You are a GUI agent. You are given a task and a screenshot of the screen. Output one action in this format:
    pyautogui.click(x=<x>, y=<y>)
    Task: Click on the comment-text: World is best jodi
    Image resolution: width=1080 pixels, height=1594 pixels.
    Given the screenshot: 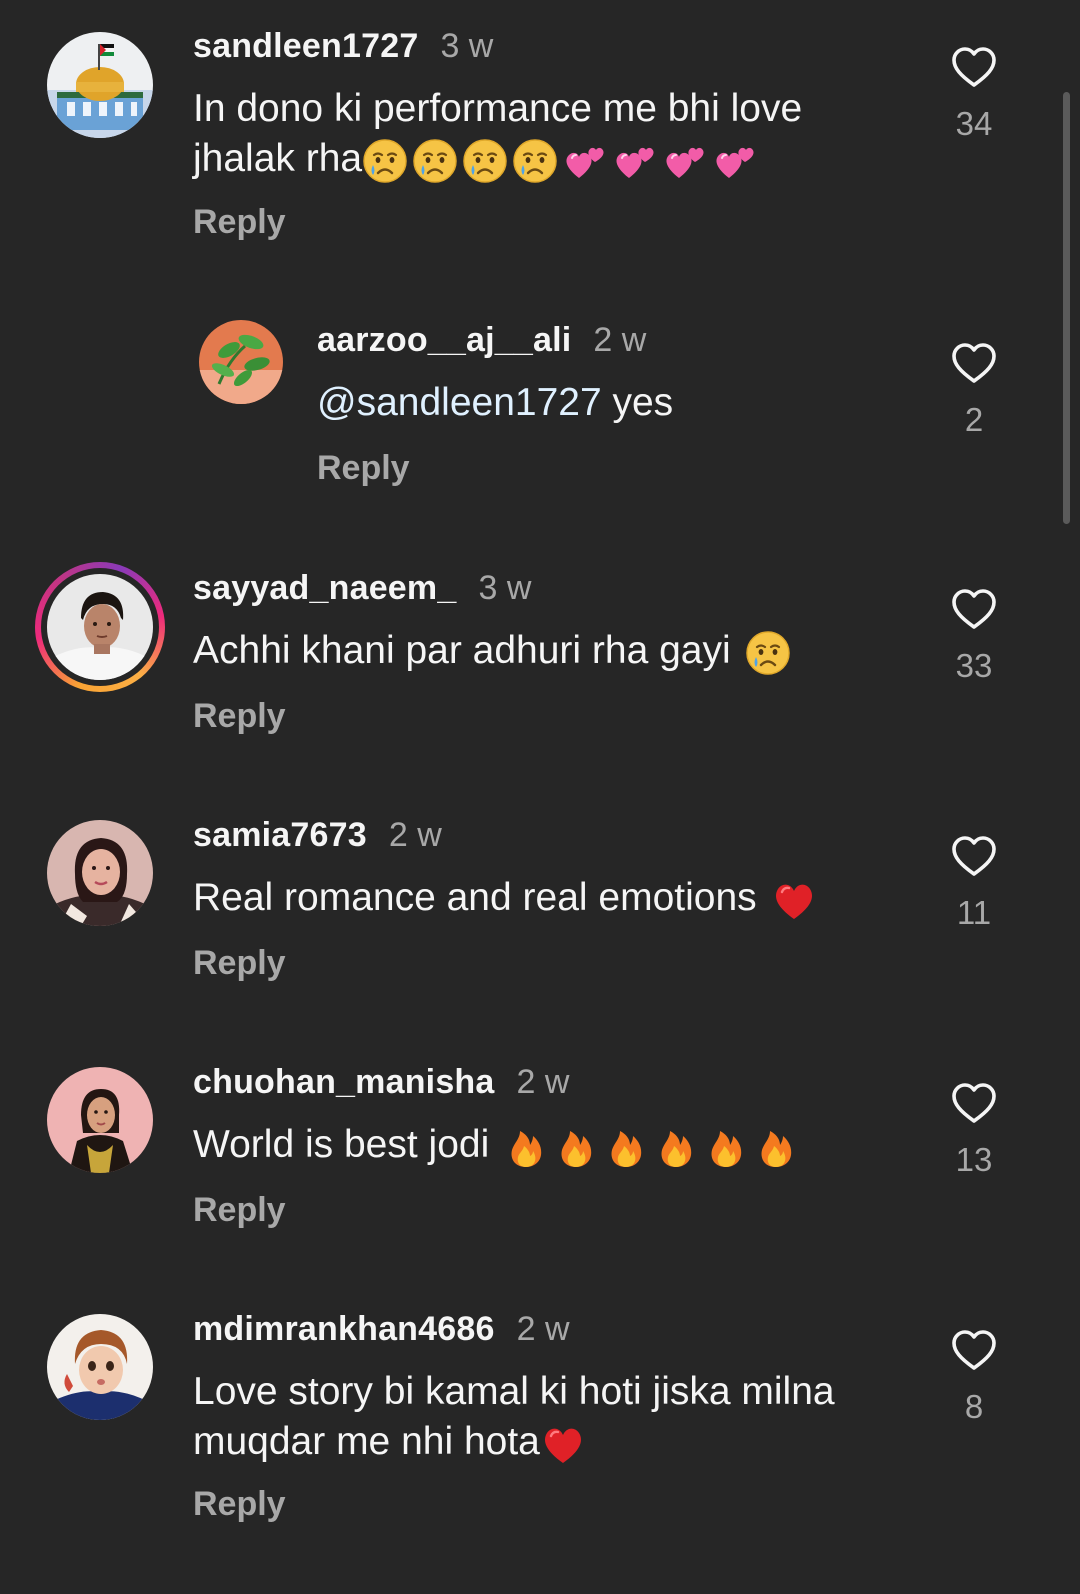 What is the action you would take?
    pyautogui.click(x=496, y=1145)
    